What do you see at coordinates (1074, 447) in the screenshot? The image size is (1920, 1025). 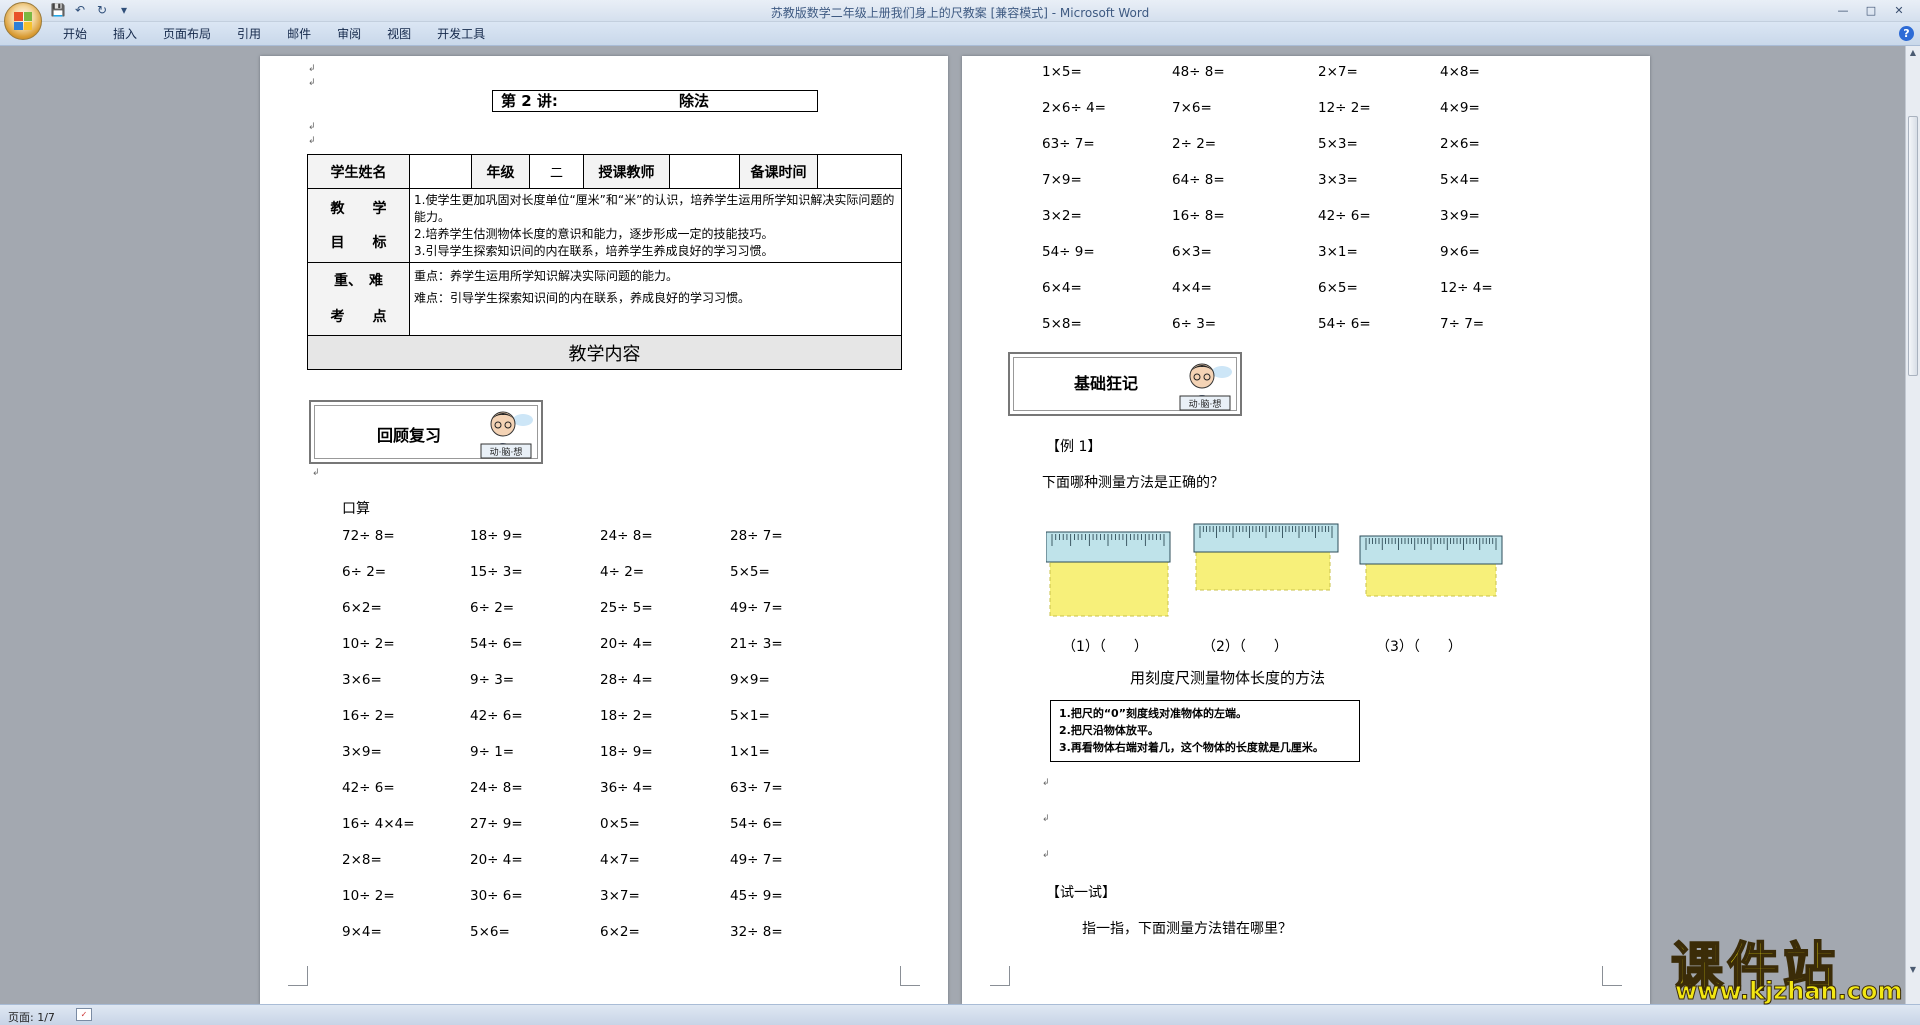 I see `example-label: 【例 1】` at bounding box center [1074, 447].